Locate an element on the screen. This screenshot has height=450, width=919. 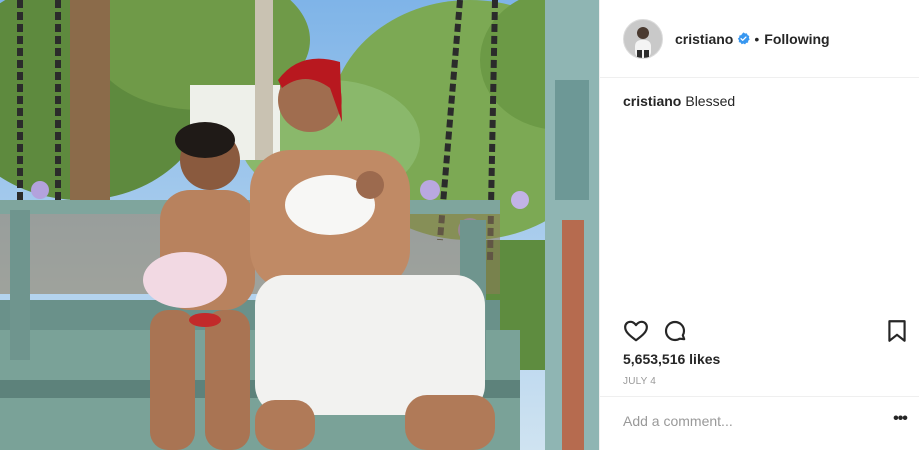
verified-badge-icon is located at coordinates (744, 38).